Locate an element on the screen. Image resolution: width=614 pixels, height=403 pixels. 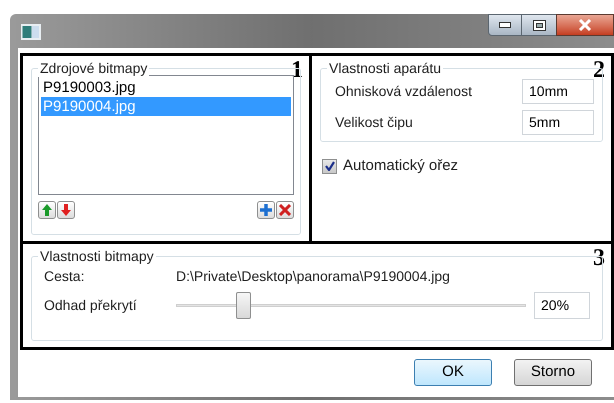
field-label: Ohnisková vzdálenost is located at coordinates (403, 91).